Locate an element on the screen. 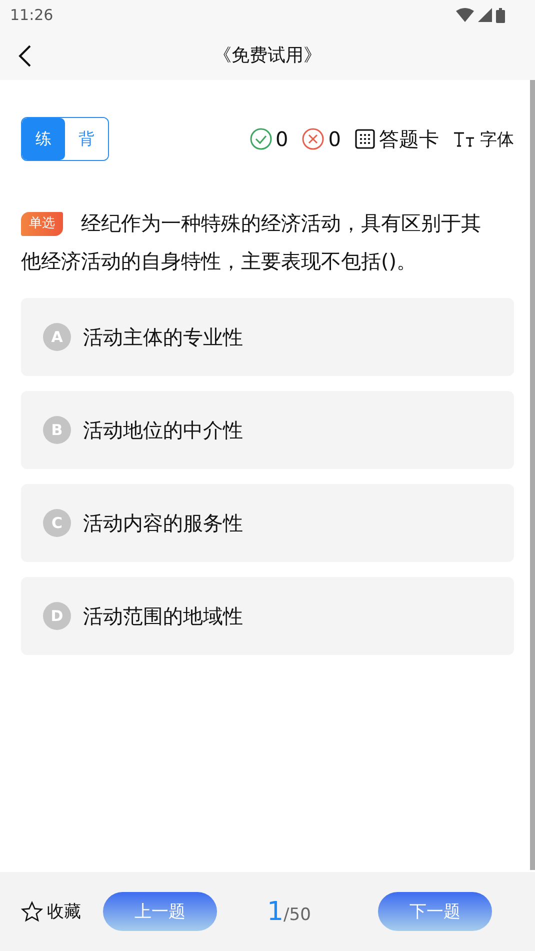  answer-card-label: 答题卡 is located at coordinates (409, 139).